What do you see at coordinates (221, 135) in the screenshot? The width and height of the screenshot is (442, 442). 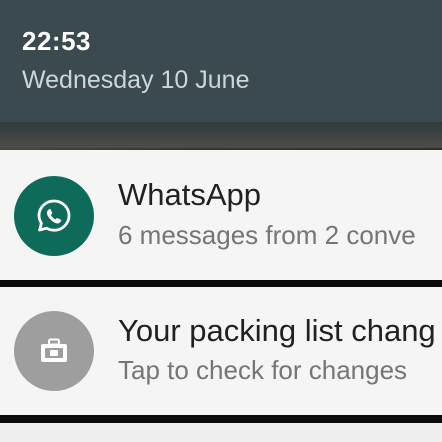 I see `shade-handle-strip` at bounding box center [221, 135].